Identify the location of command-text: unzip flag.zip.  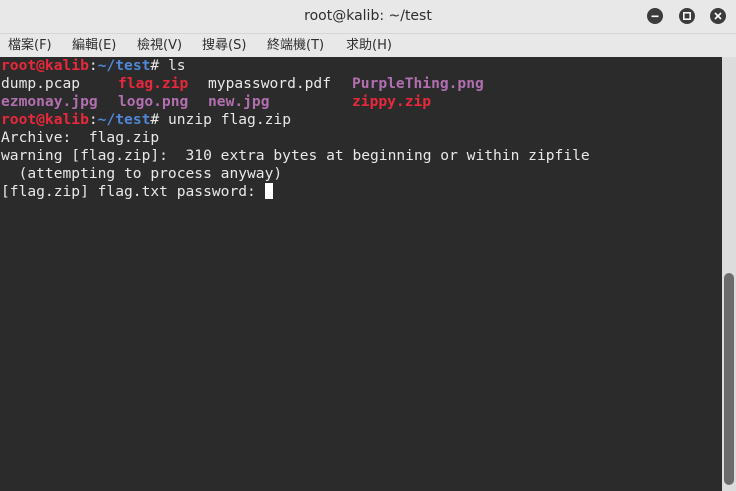
(225, 119).